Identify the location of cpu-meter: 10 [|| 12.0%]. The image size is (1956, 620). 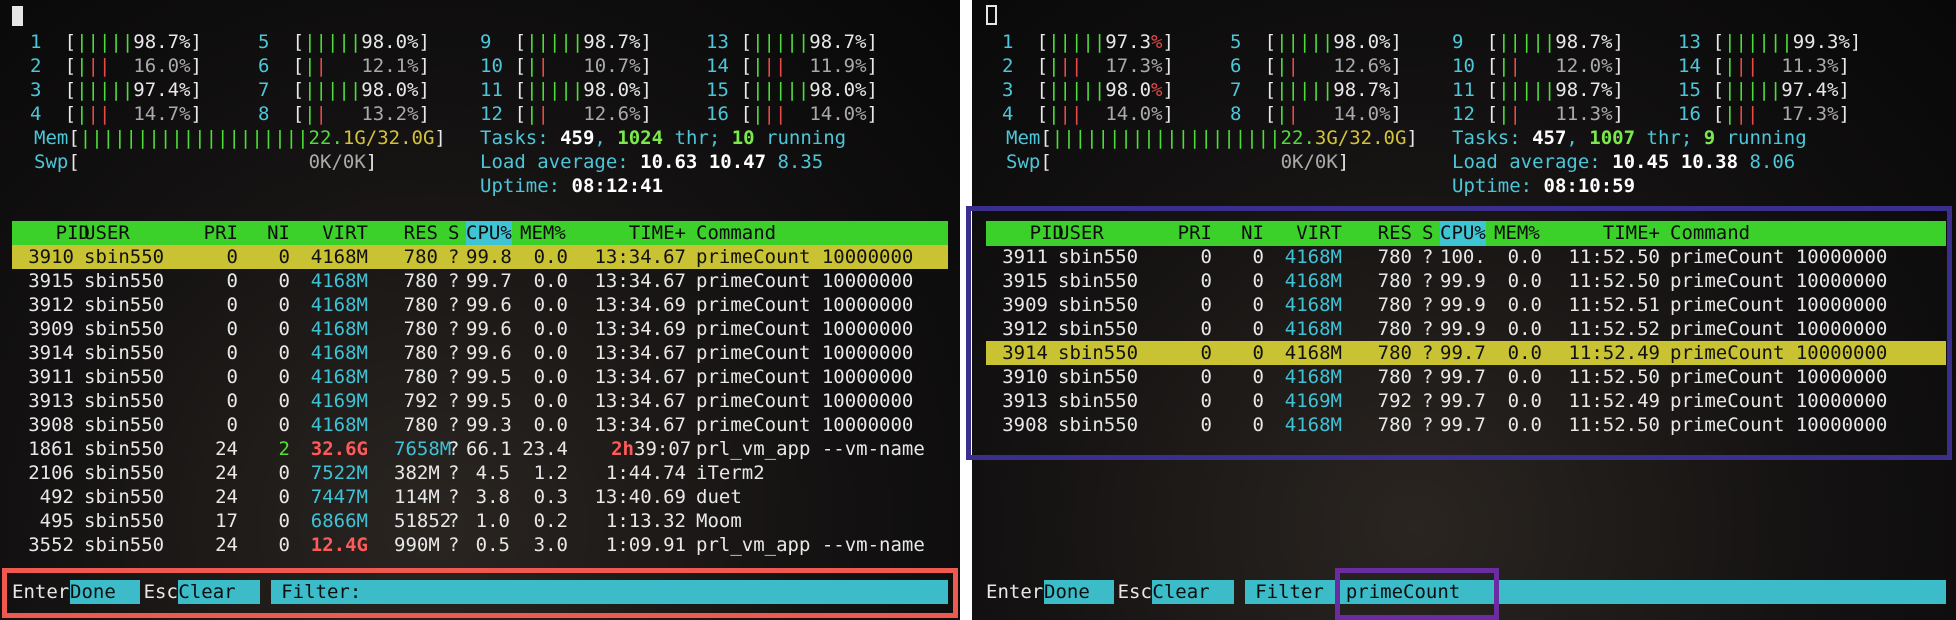
(1567, 66).